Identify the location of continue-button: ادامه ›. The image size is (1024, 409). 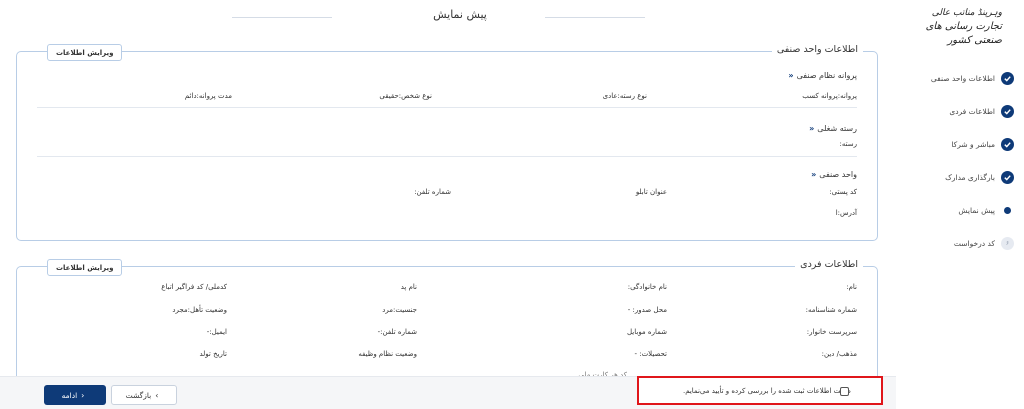
(75, 395).